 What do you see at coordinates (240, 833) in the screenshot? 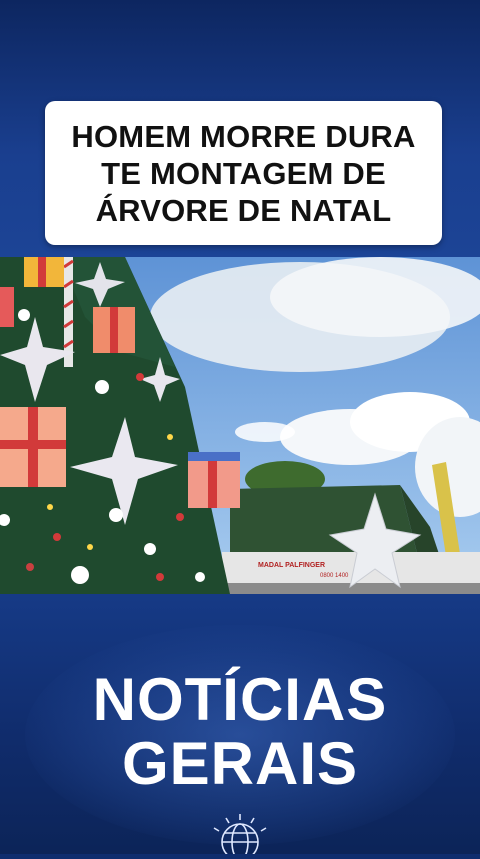
I see `globe-icon` at bounding box center [240, 833].